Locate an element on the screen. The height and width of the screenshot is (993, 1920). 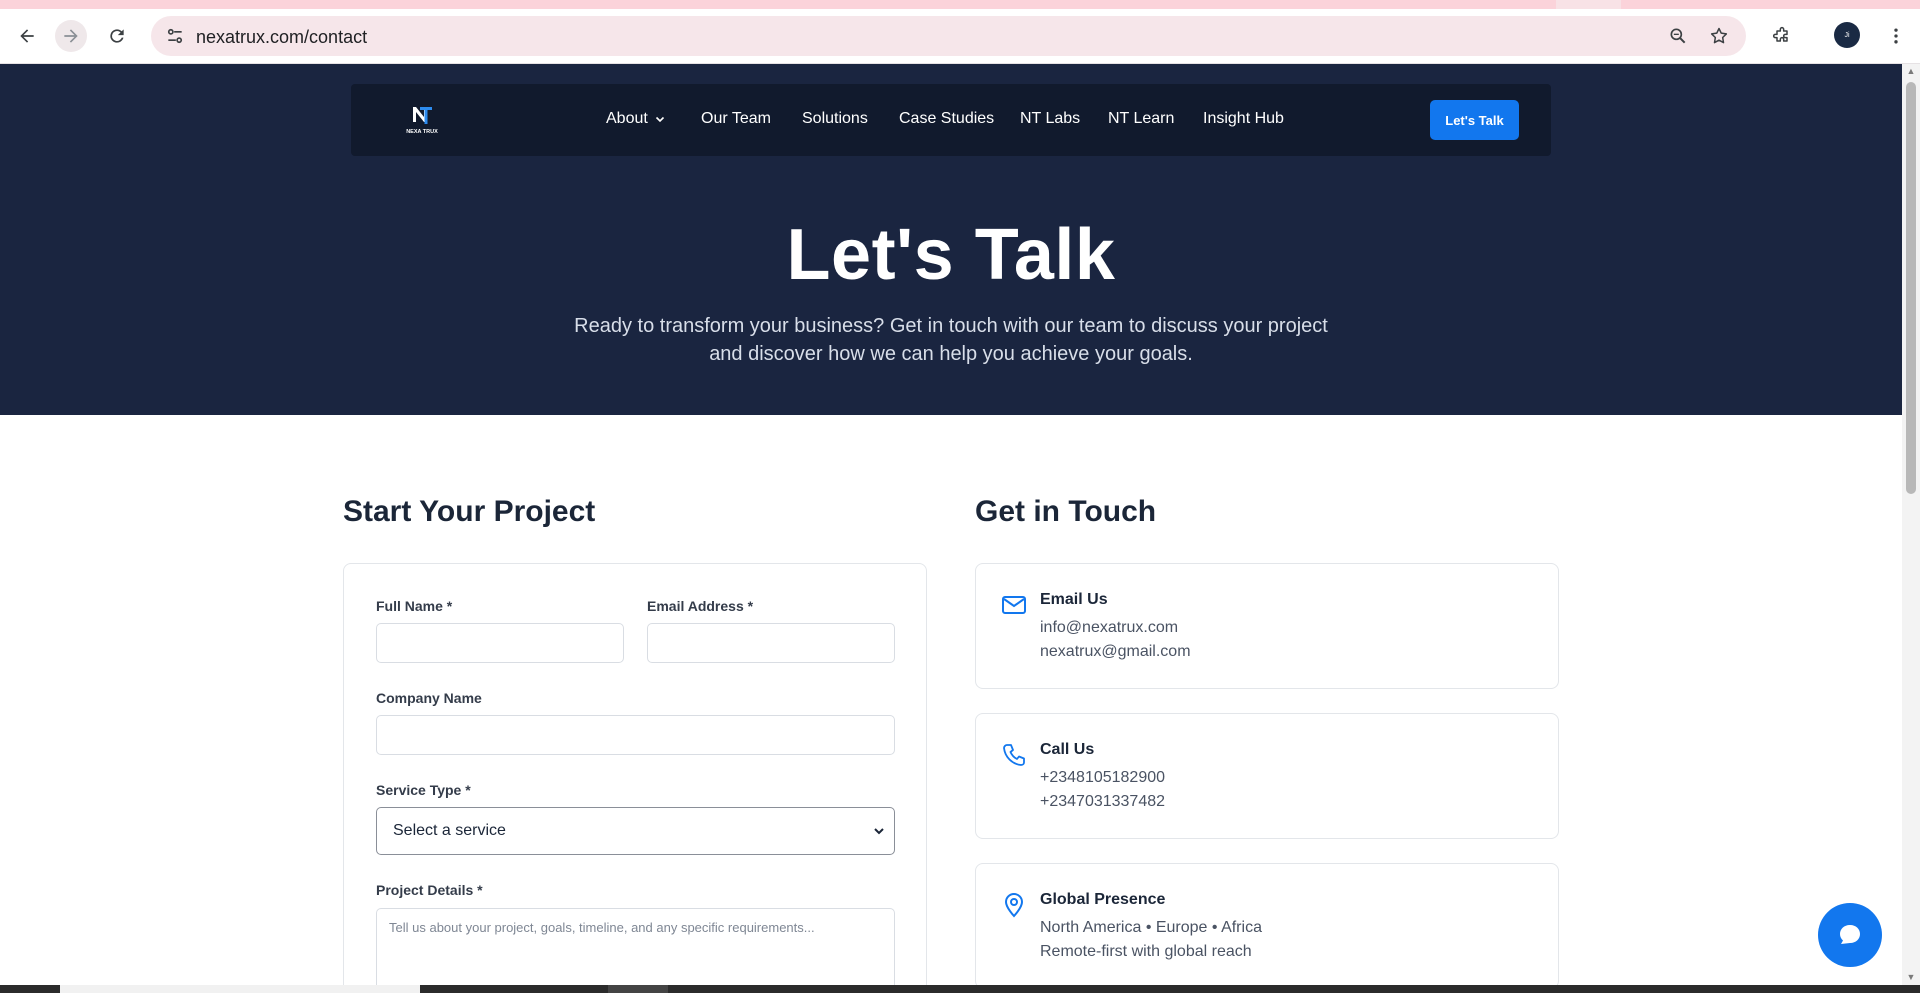
nav-solutions: Solutions is located at coordinates (835, 119).